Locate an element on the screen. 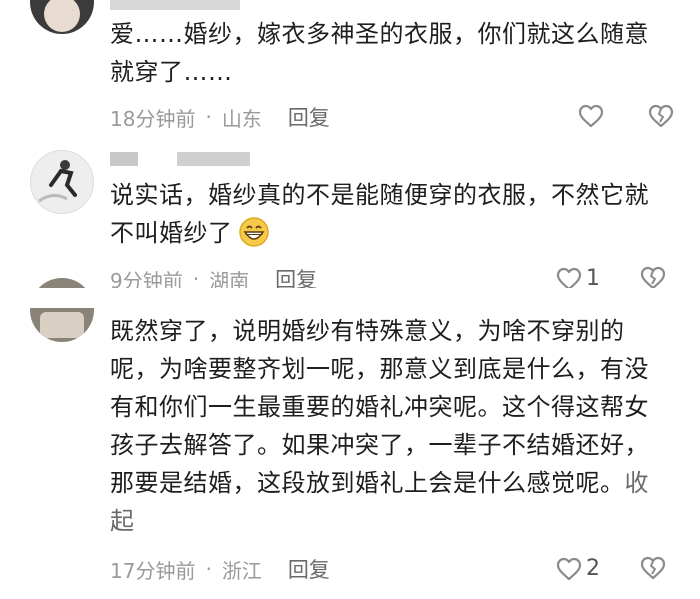 The width and height of the screenshot is (700, 599). like-button: 2 is located at coordinates (578, 568).